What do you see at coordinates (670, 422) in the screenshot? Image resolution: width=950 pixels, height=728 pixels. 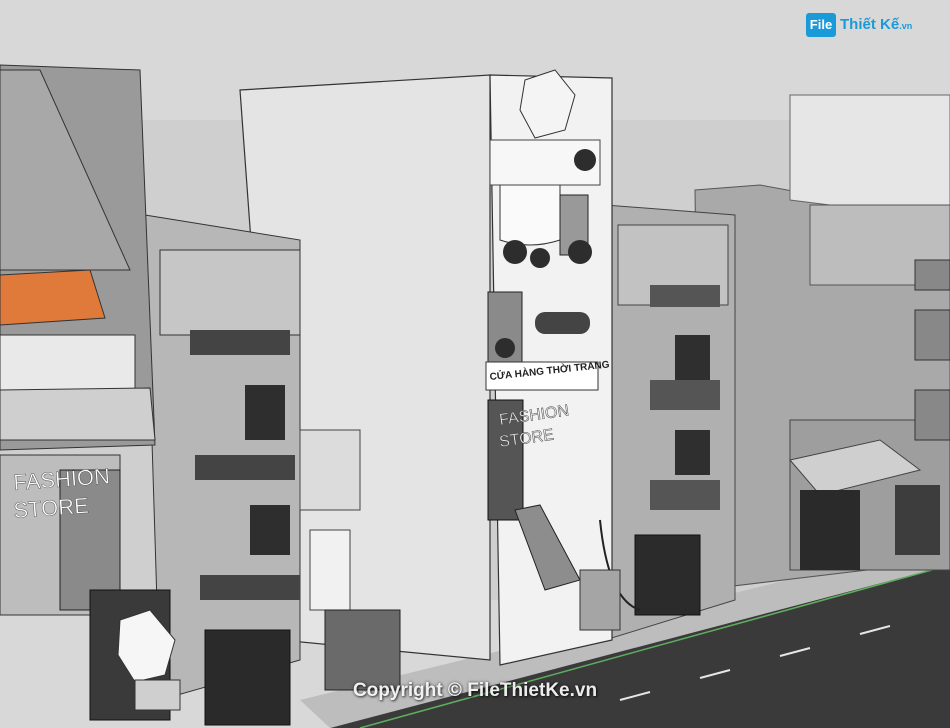 I see `center-right-building` at bounding box center [670, 422].